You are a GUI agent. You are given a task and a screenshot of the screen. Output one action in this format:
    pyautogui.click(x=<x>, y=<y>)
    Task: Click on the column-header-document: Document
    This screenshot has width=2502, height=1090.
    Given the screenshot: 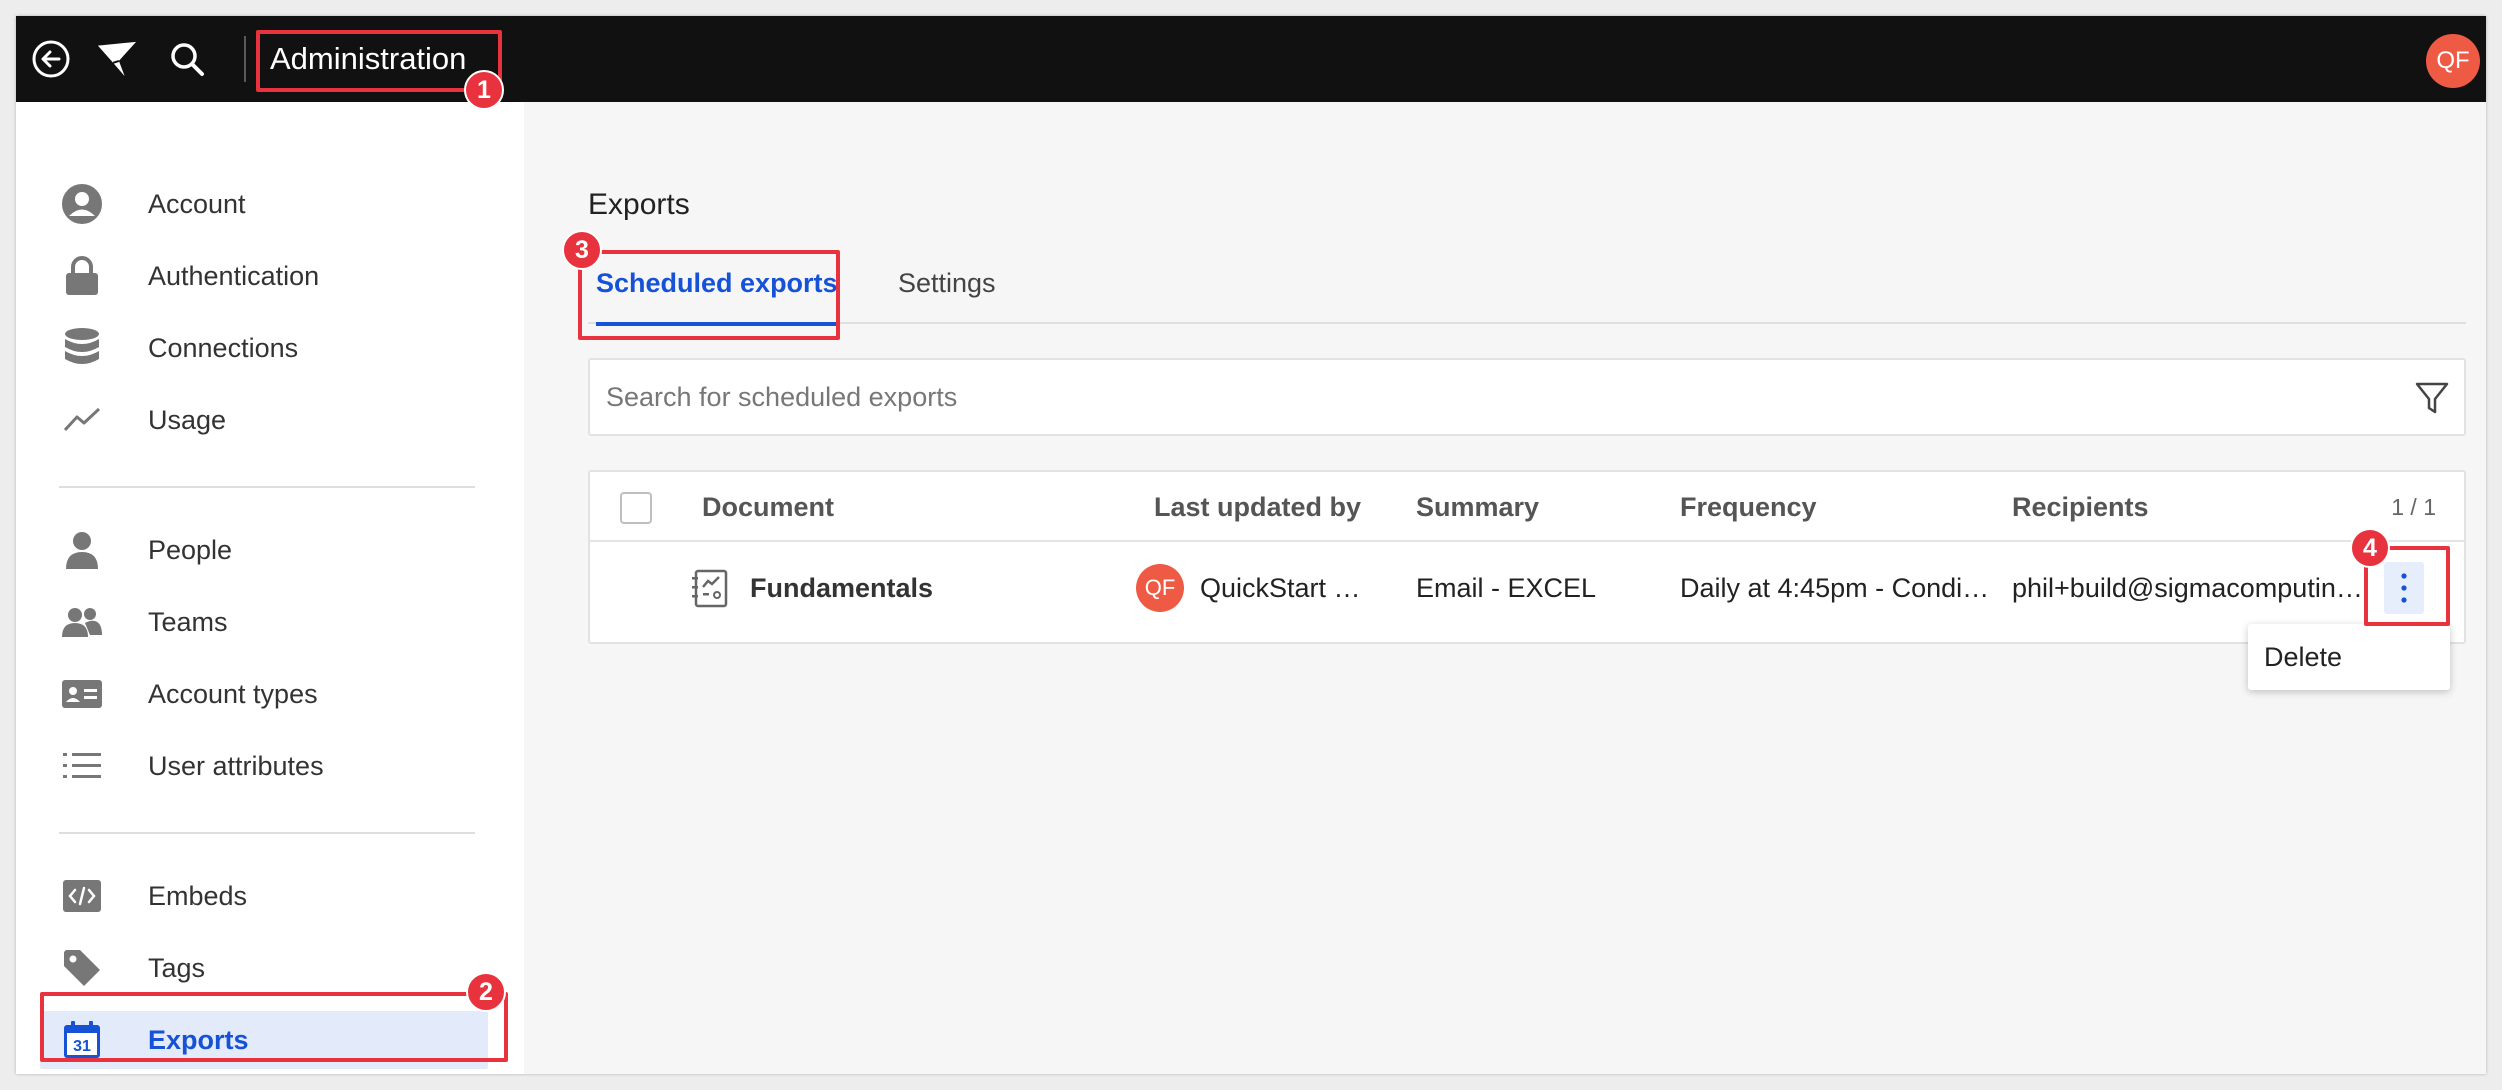 What is the action you would take?
    pyautogui.click(x=768, y=507)
    